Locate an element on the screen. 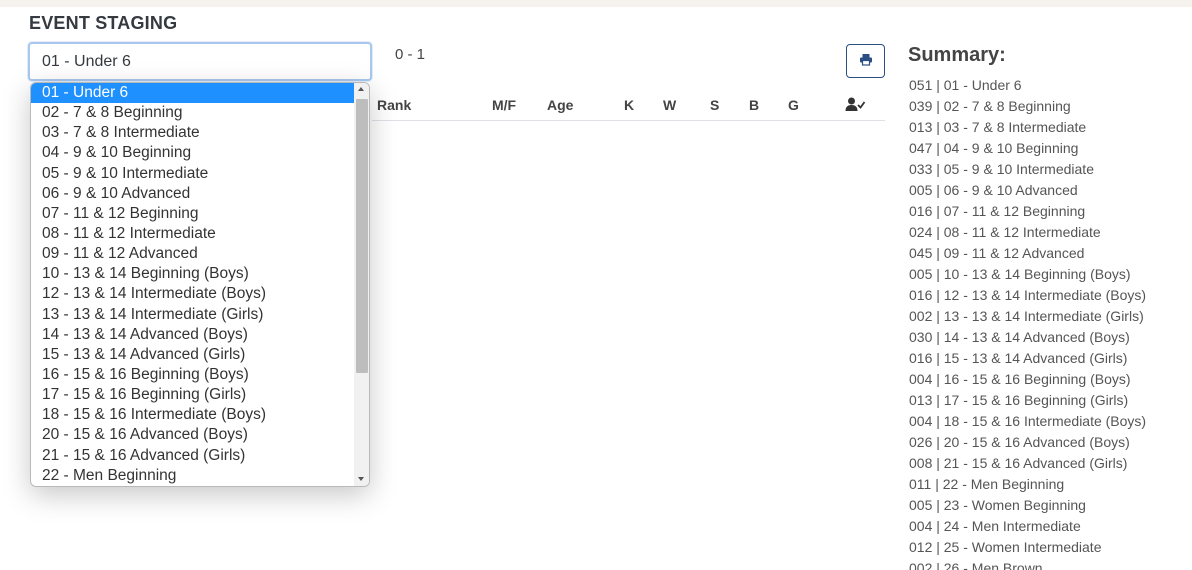 This screenshot has height=570, width=1192. event-option: 20 - 15 & 16 Advanced (Boys) is located at coordinates (192, 435).